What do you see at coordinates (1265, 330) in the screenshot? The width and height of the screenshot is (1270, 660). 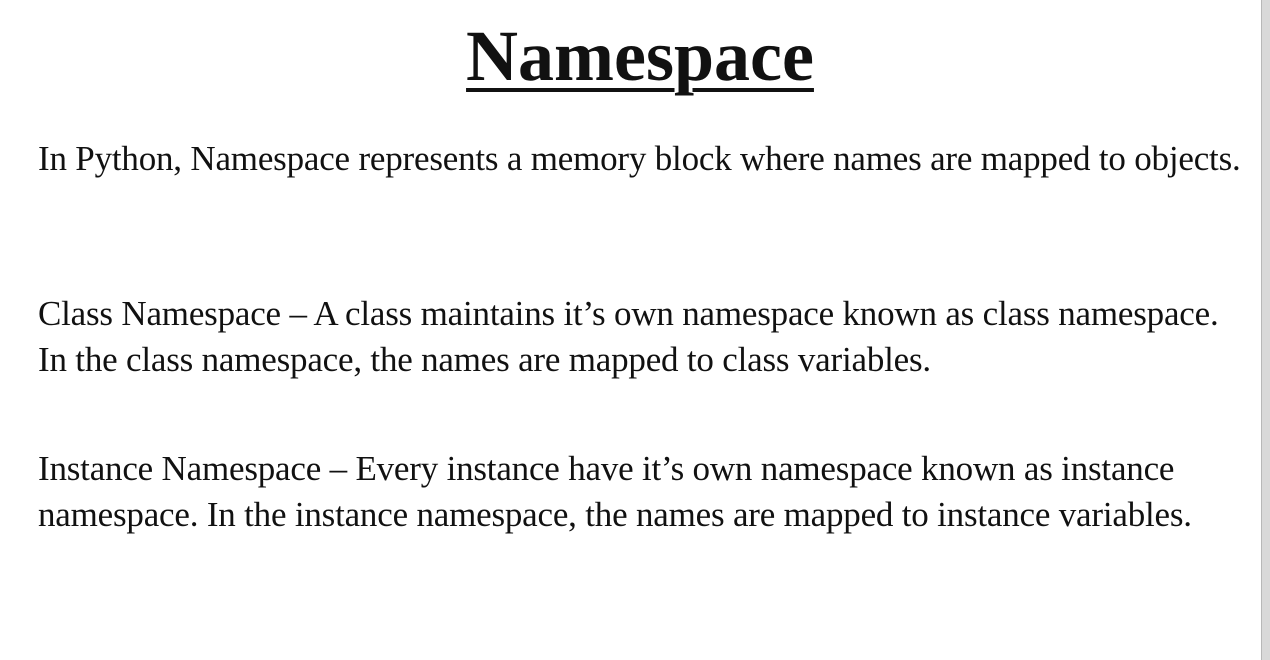 I see `window-edge-scrollbar` at bounding box center [1265, 330].